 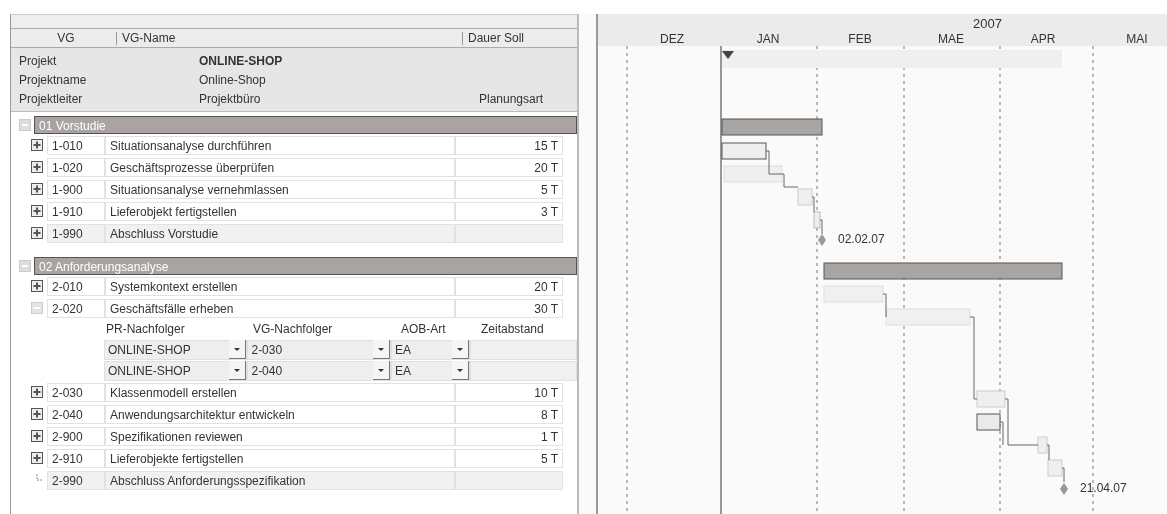 I want to click on milestone-date: 21.04.07, so click(x=1103, y=488).